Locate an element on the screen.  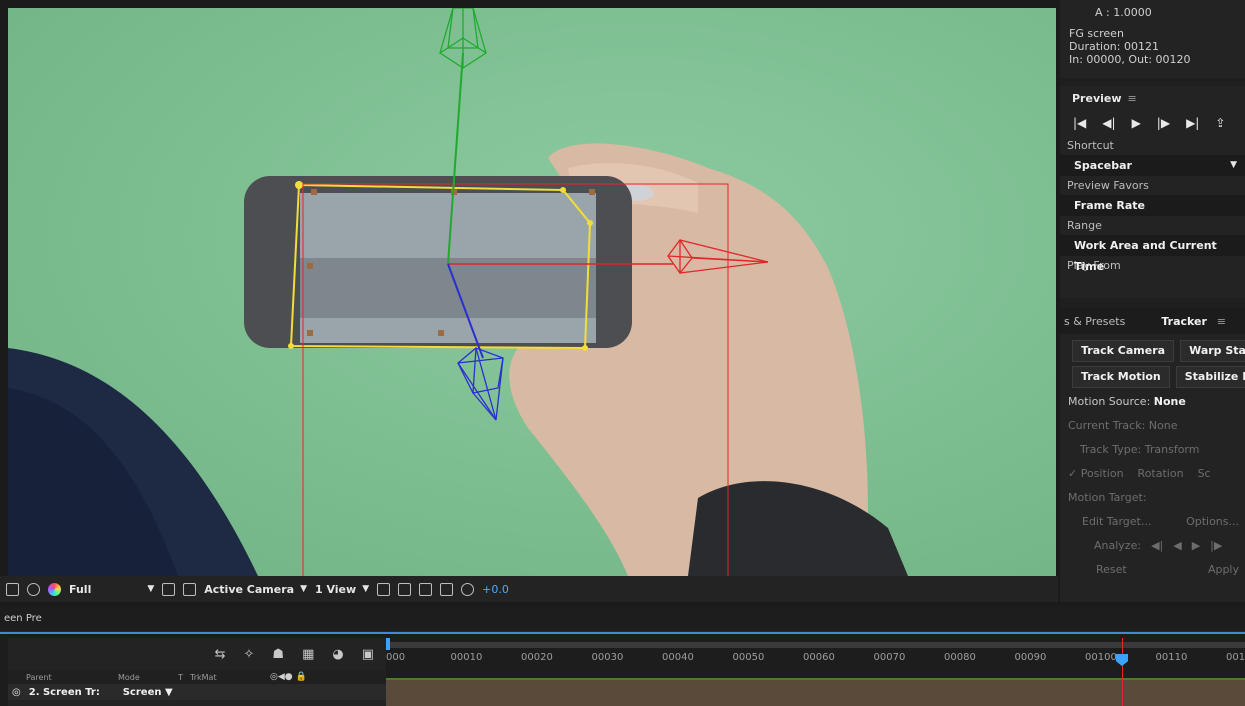
exposure-value: +0.0 is located at coordinates (495, 589).